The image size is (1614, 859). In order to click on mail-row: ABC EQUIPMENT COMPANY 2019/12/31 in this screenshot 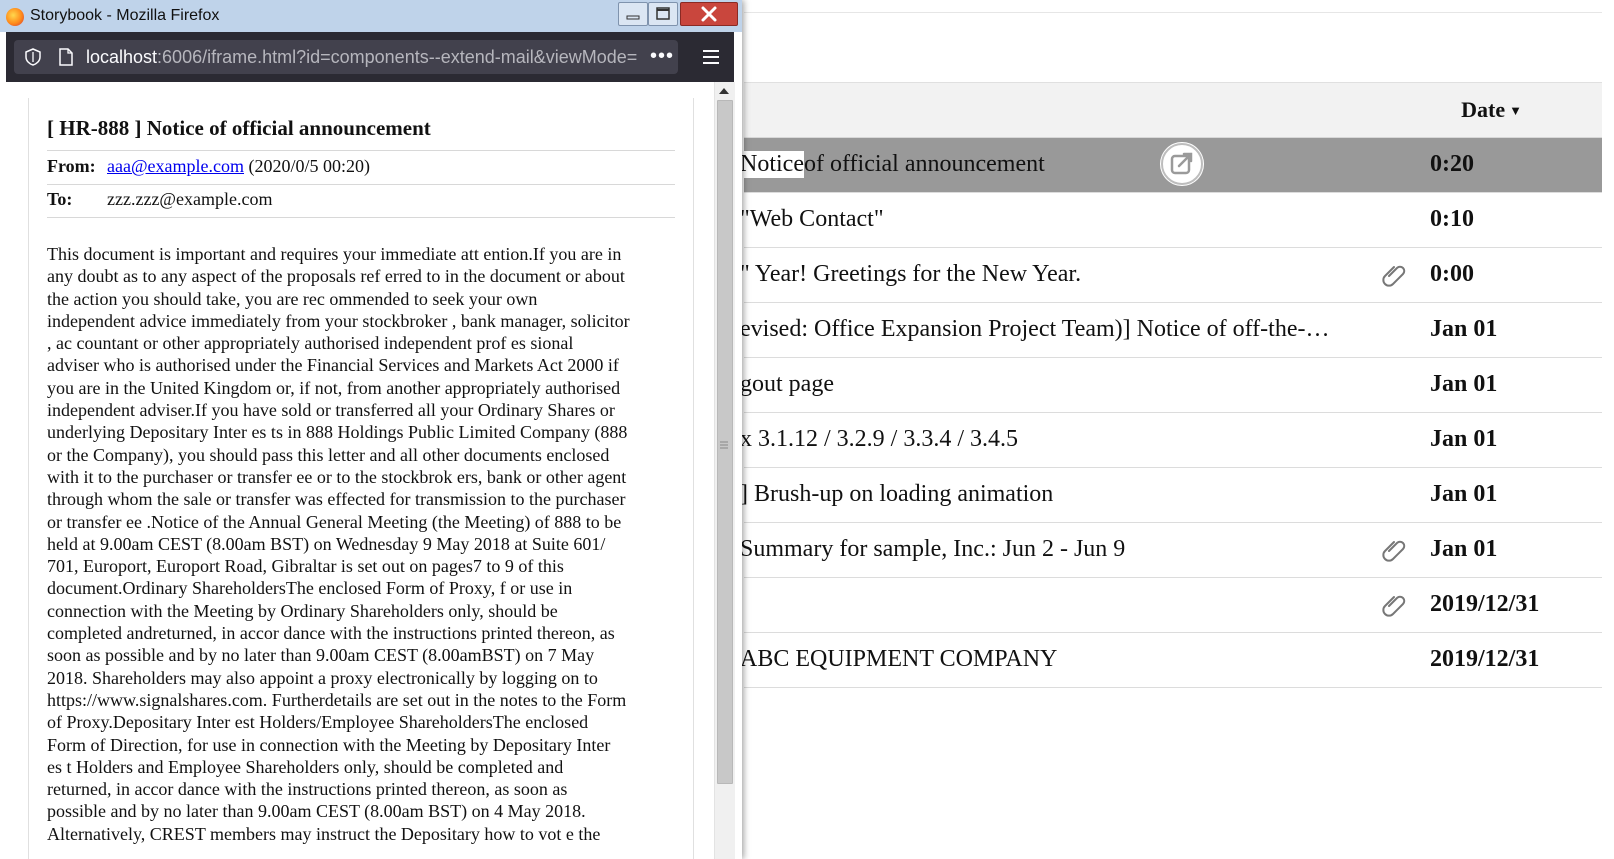, I will do `click(1171, 660)`.